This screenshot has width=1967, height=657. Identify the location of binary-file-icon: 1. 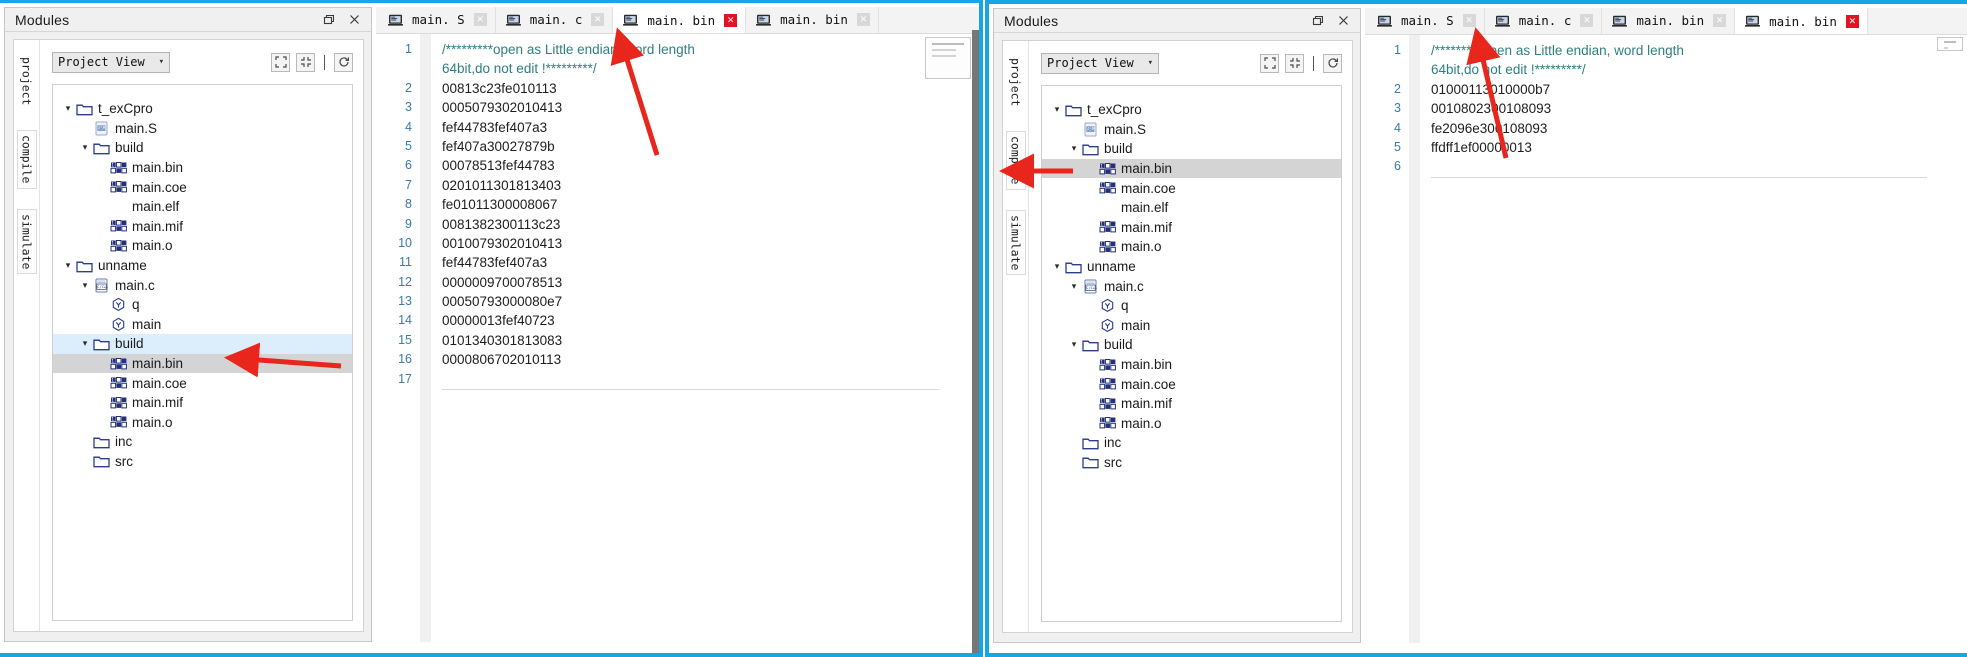
(118, 422).